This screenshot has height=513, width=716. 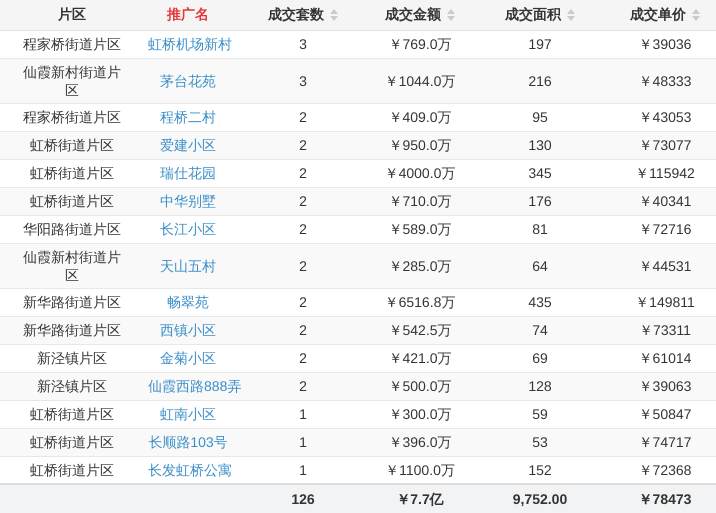 I want to click on community-link: 天山五村, so click(x=188, y=266).